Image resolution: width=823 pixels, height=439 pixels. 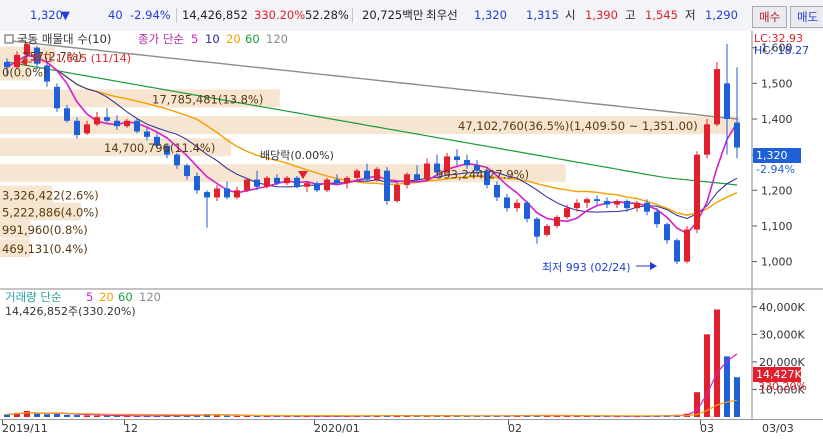 I want to click on vol-y-tick-label: 20,000K, so click(x=782, y=362).